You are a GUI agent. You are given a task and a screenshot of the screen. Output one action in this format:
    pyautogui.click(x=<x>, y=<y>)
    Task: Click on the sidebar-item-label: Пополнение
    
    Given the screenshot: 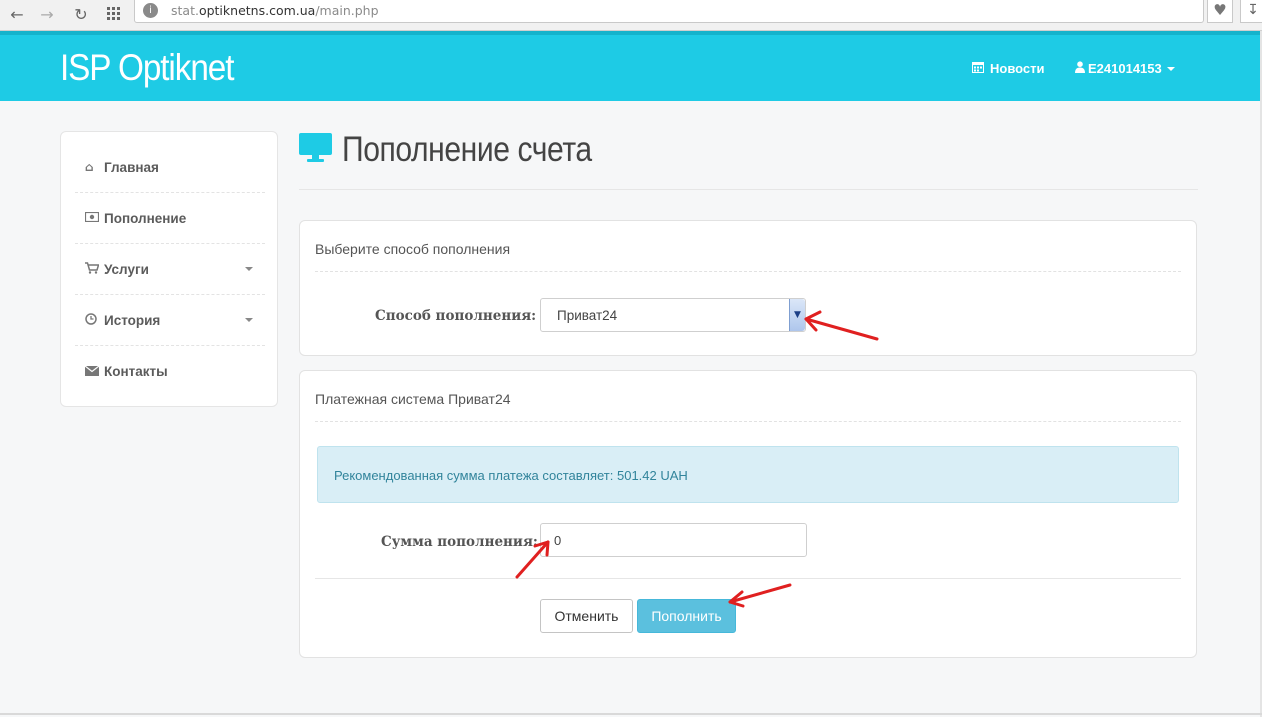 What is the action you would take?
    pyautogui.click(x=145, y=218)
    